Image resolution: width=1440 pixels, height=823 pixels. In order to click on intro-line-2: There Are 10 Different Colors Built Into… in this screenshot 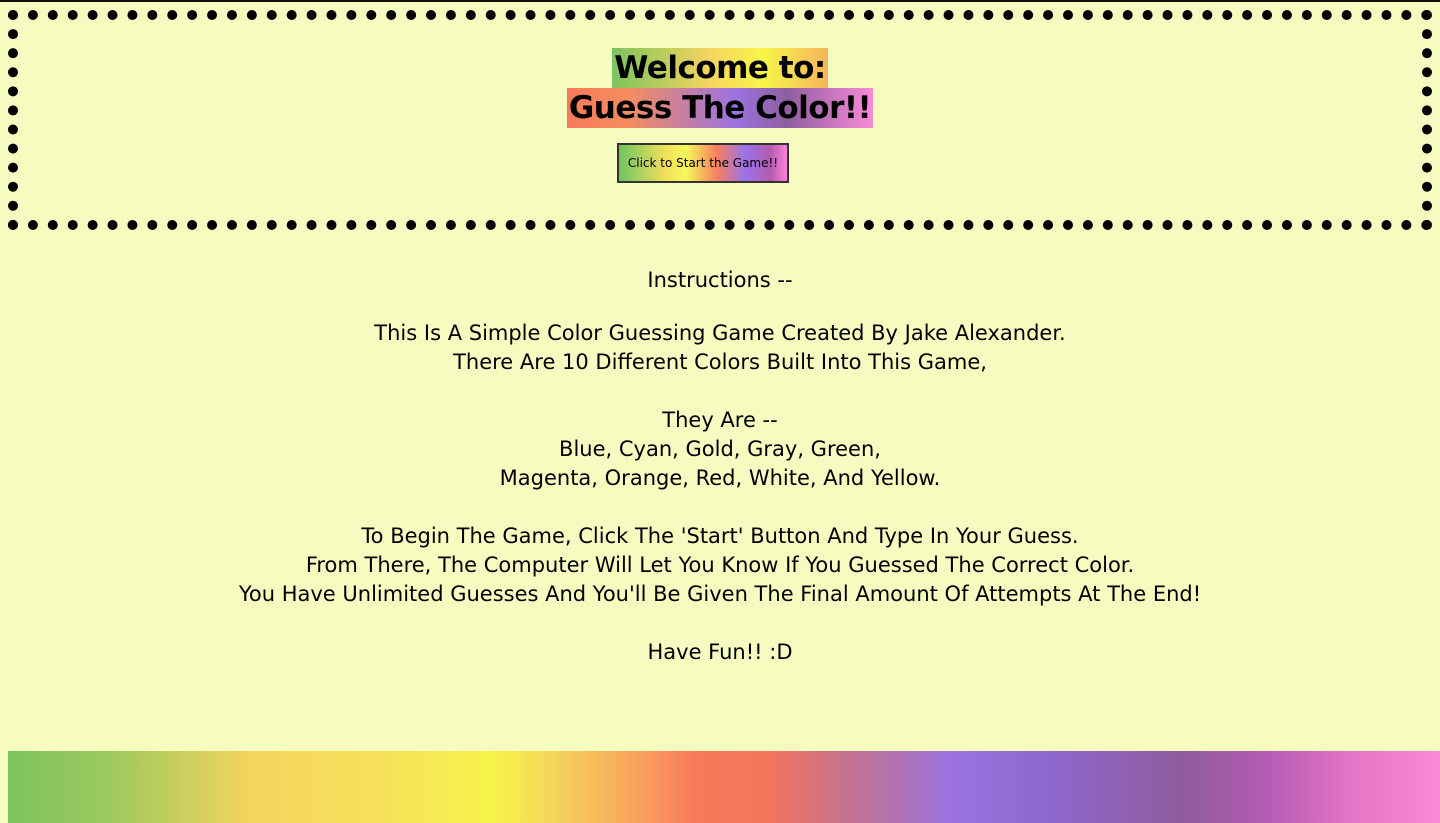, I will do `click(720, 362)`.